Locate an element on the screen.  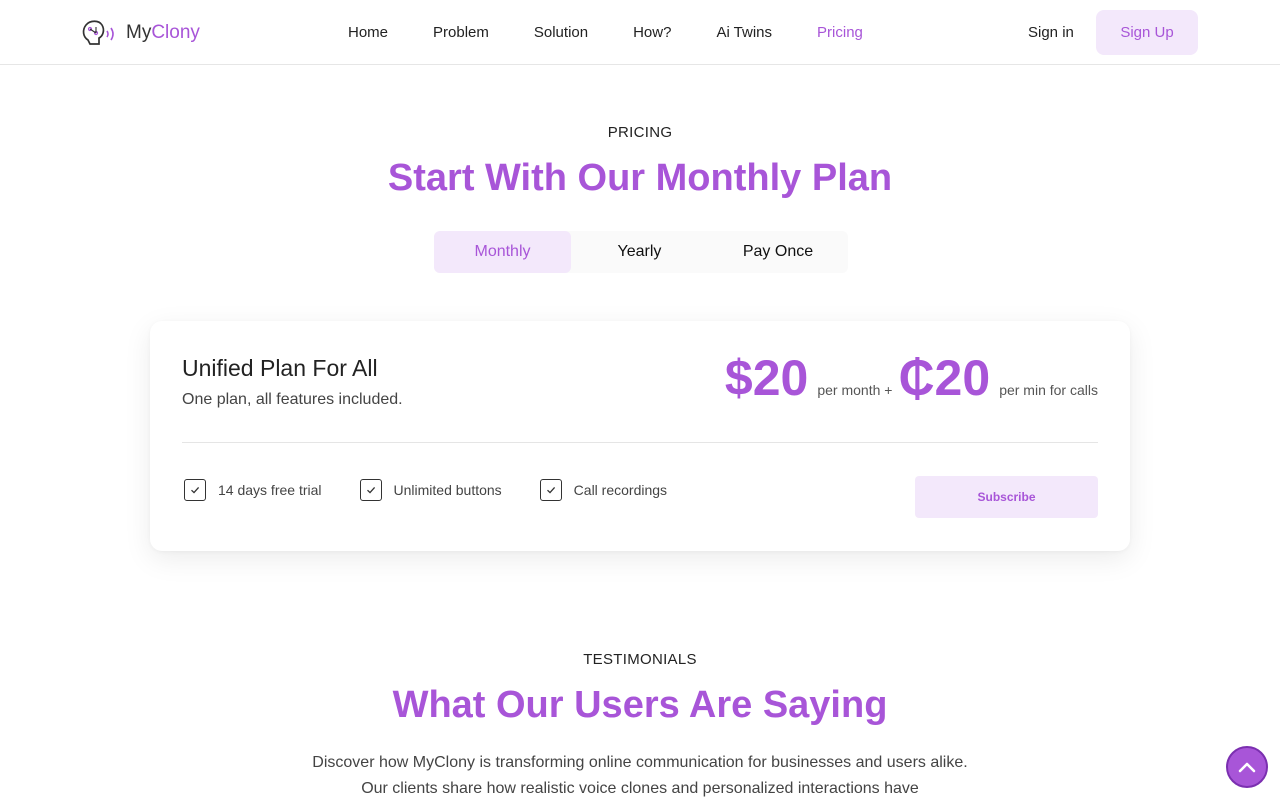
chevron-up-icon is located at coordinates (1247, 767).